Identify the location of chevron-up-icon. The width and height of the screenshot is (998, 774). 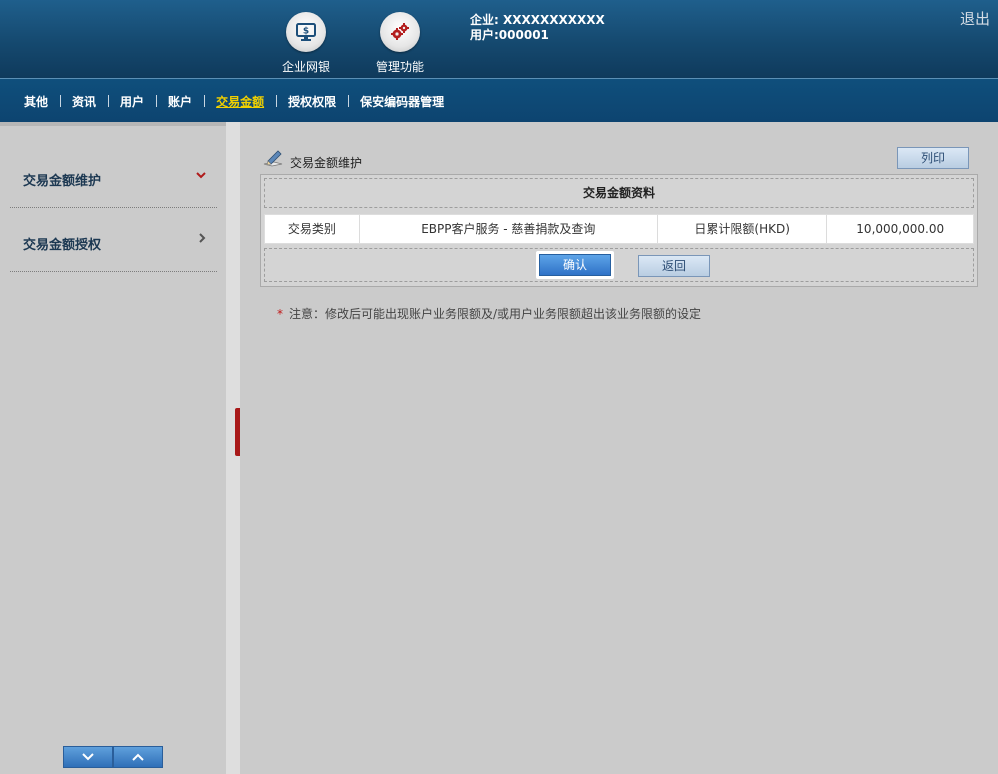
(138, 757).